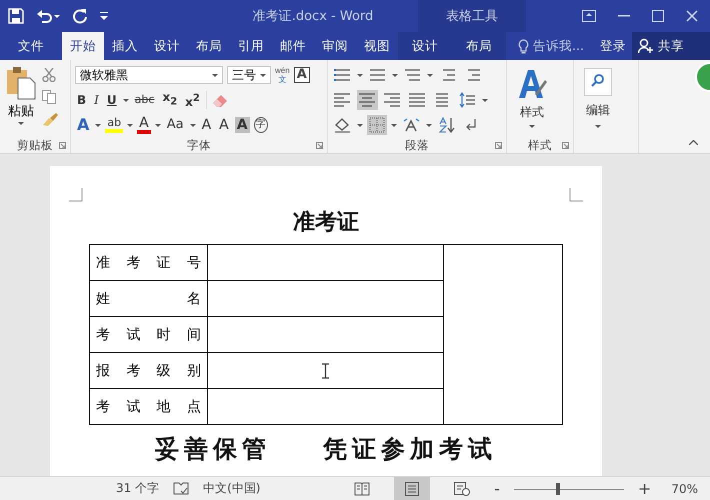 The height and width of the screenshot is (500, 710). What do you see at coordinates (261, 125) in the screenshot?
I see `format-button: 字` at bounding box center [261, 125].